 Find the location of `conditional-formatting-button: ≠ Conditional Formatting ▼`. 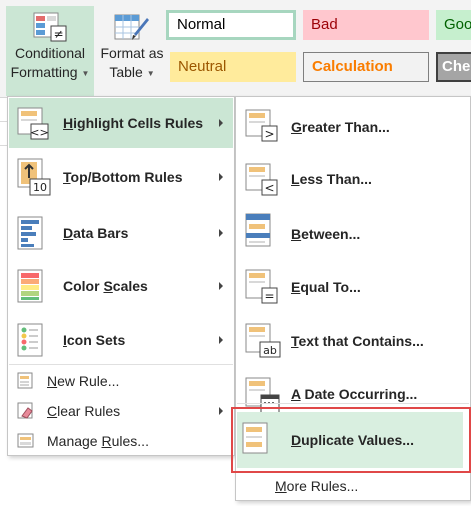

conditional-formatting-button: ≠ Conditional Formatting ▼ is located at coordinates (50, 51).